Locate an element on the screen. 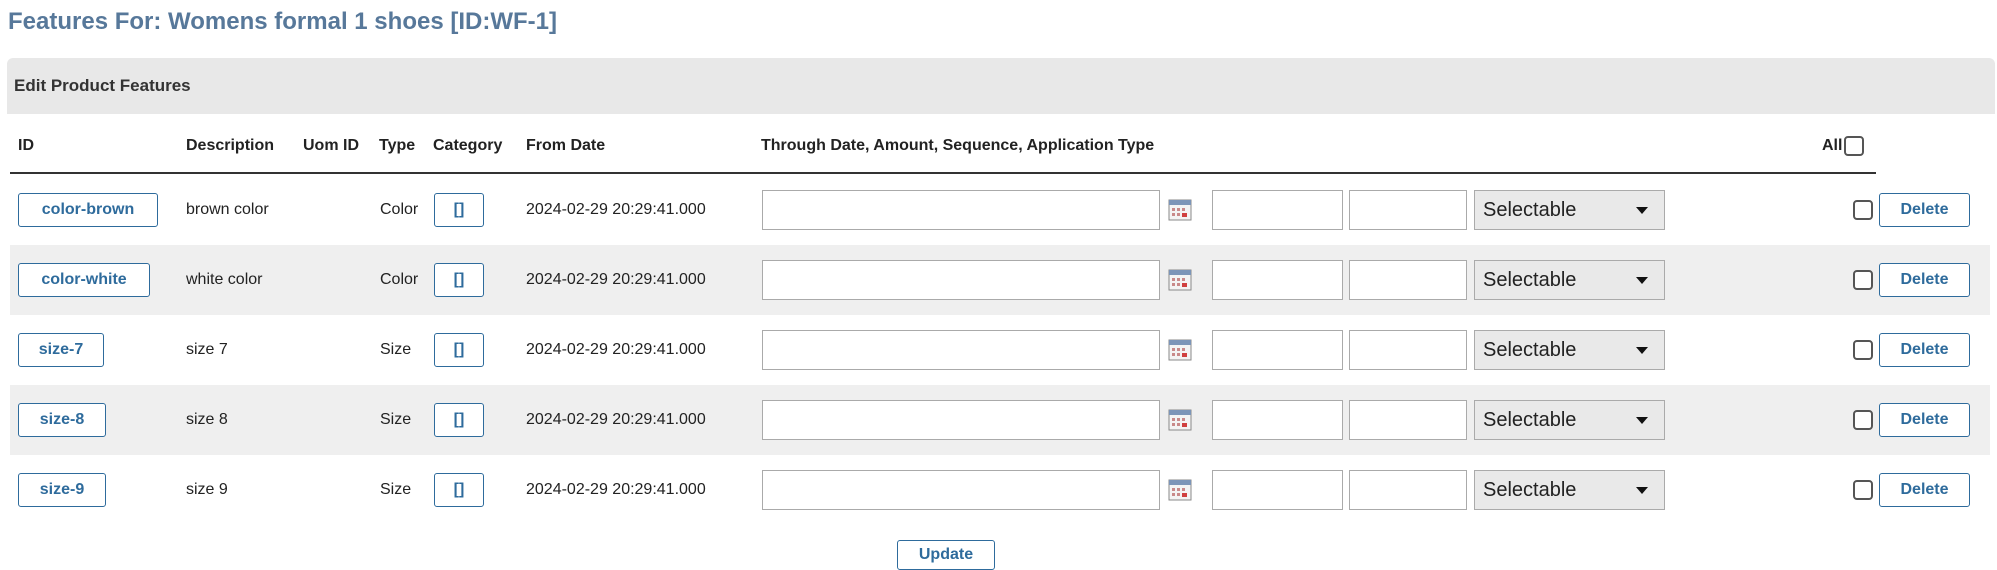 The width and height of the screenshot is (1997, 570). column-header-description: Description is located at coordinates (230, 145).